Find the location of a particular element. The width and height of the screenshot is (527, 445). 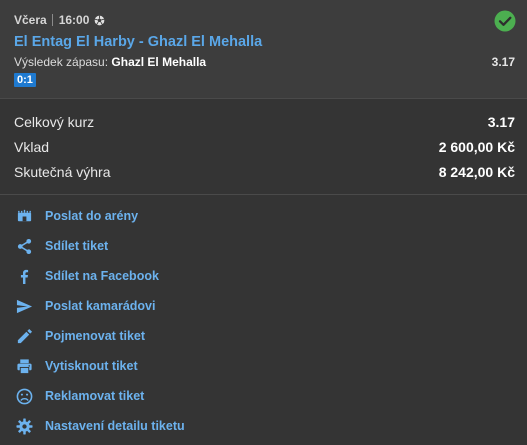

arena-icon is located at coordinates (24, 215).